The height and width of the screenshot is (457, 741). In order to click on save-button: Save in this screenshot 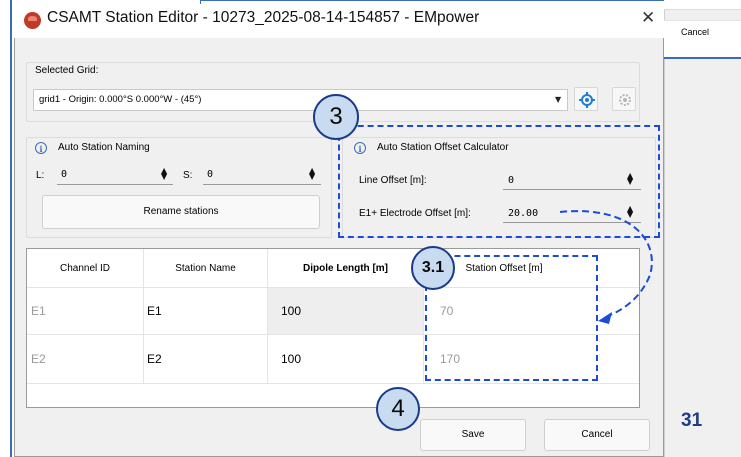, I will do `click(473, 435)`.